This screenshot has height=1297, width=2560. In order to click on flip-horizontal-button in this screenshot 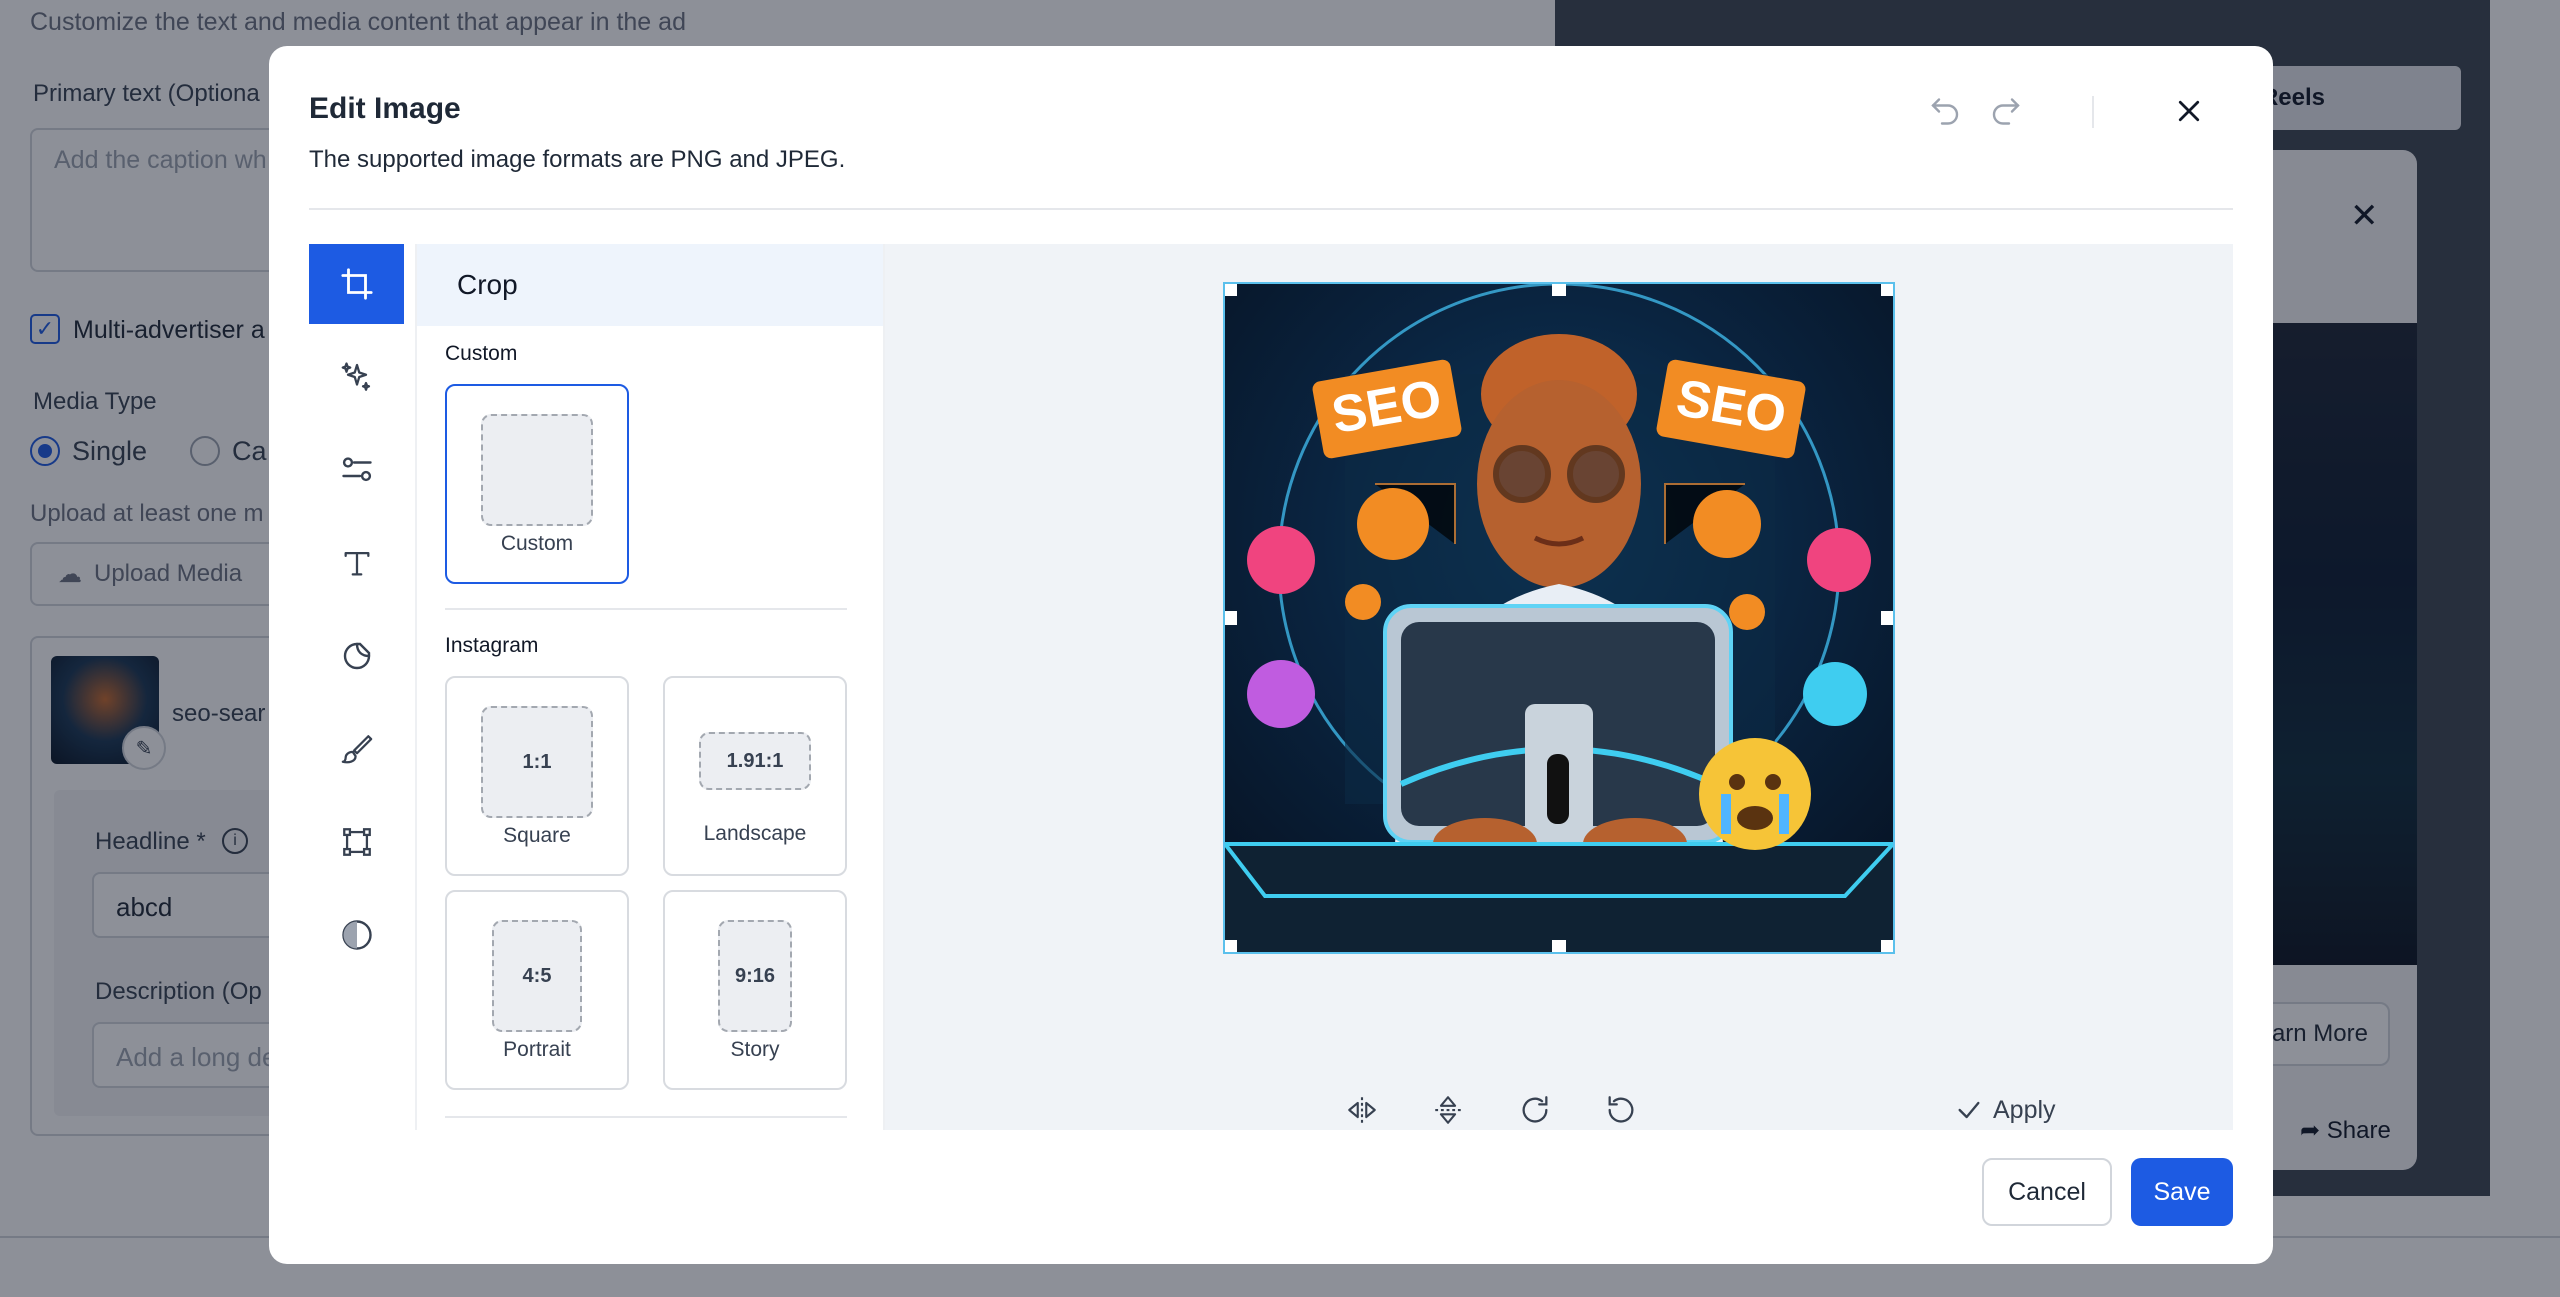, I will do `click(1362, 1110)`.